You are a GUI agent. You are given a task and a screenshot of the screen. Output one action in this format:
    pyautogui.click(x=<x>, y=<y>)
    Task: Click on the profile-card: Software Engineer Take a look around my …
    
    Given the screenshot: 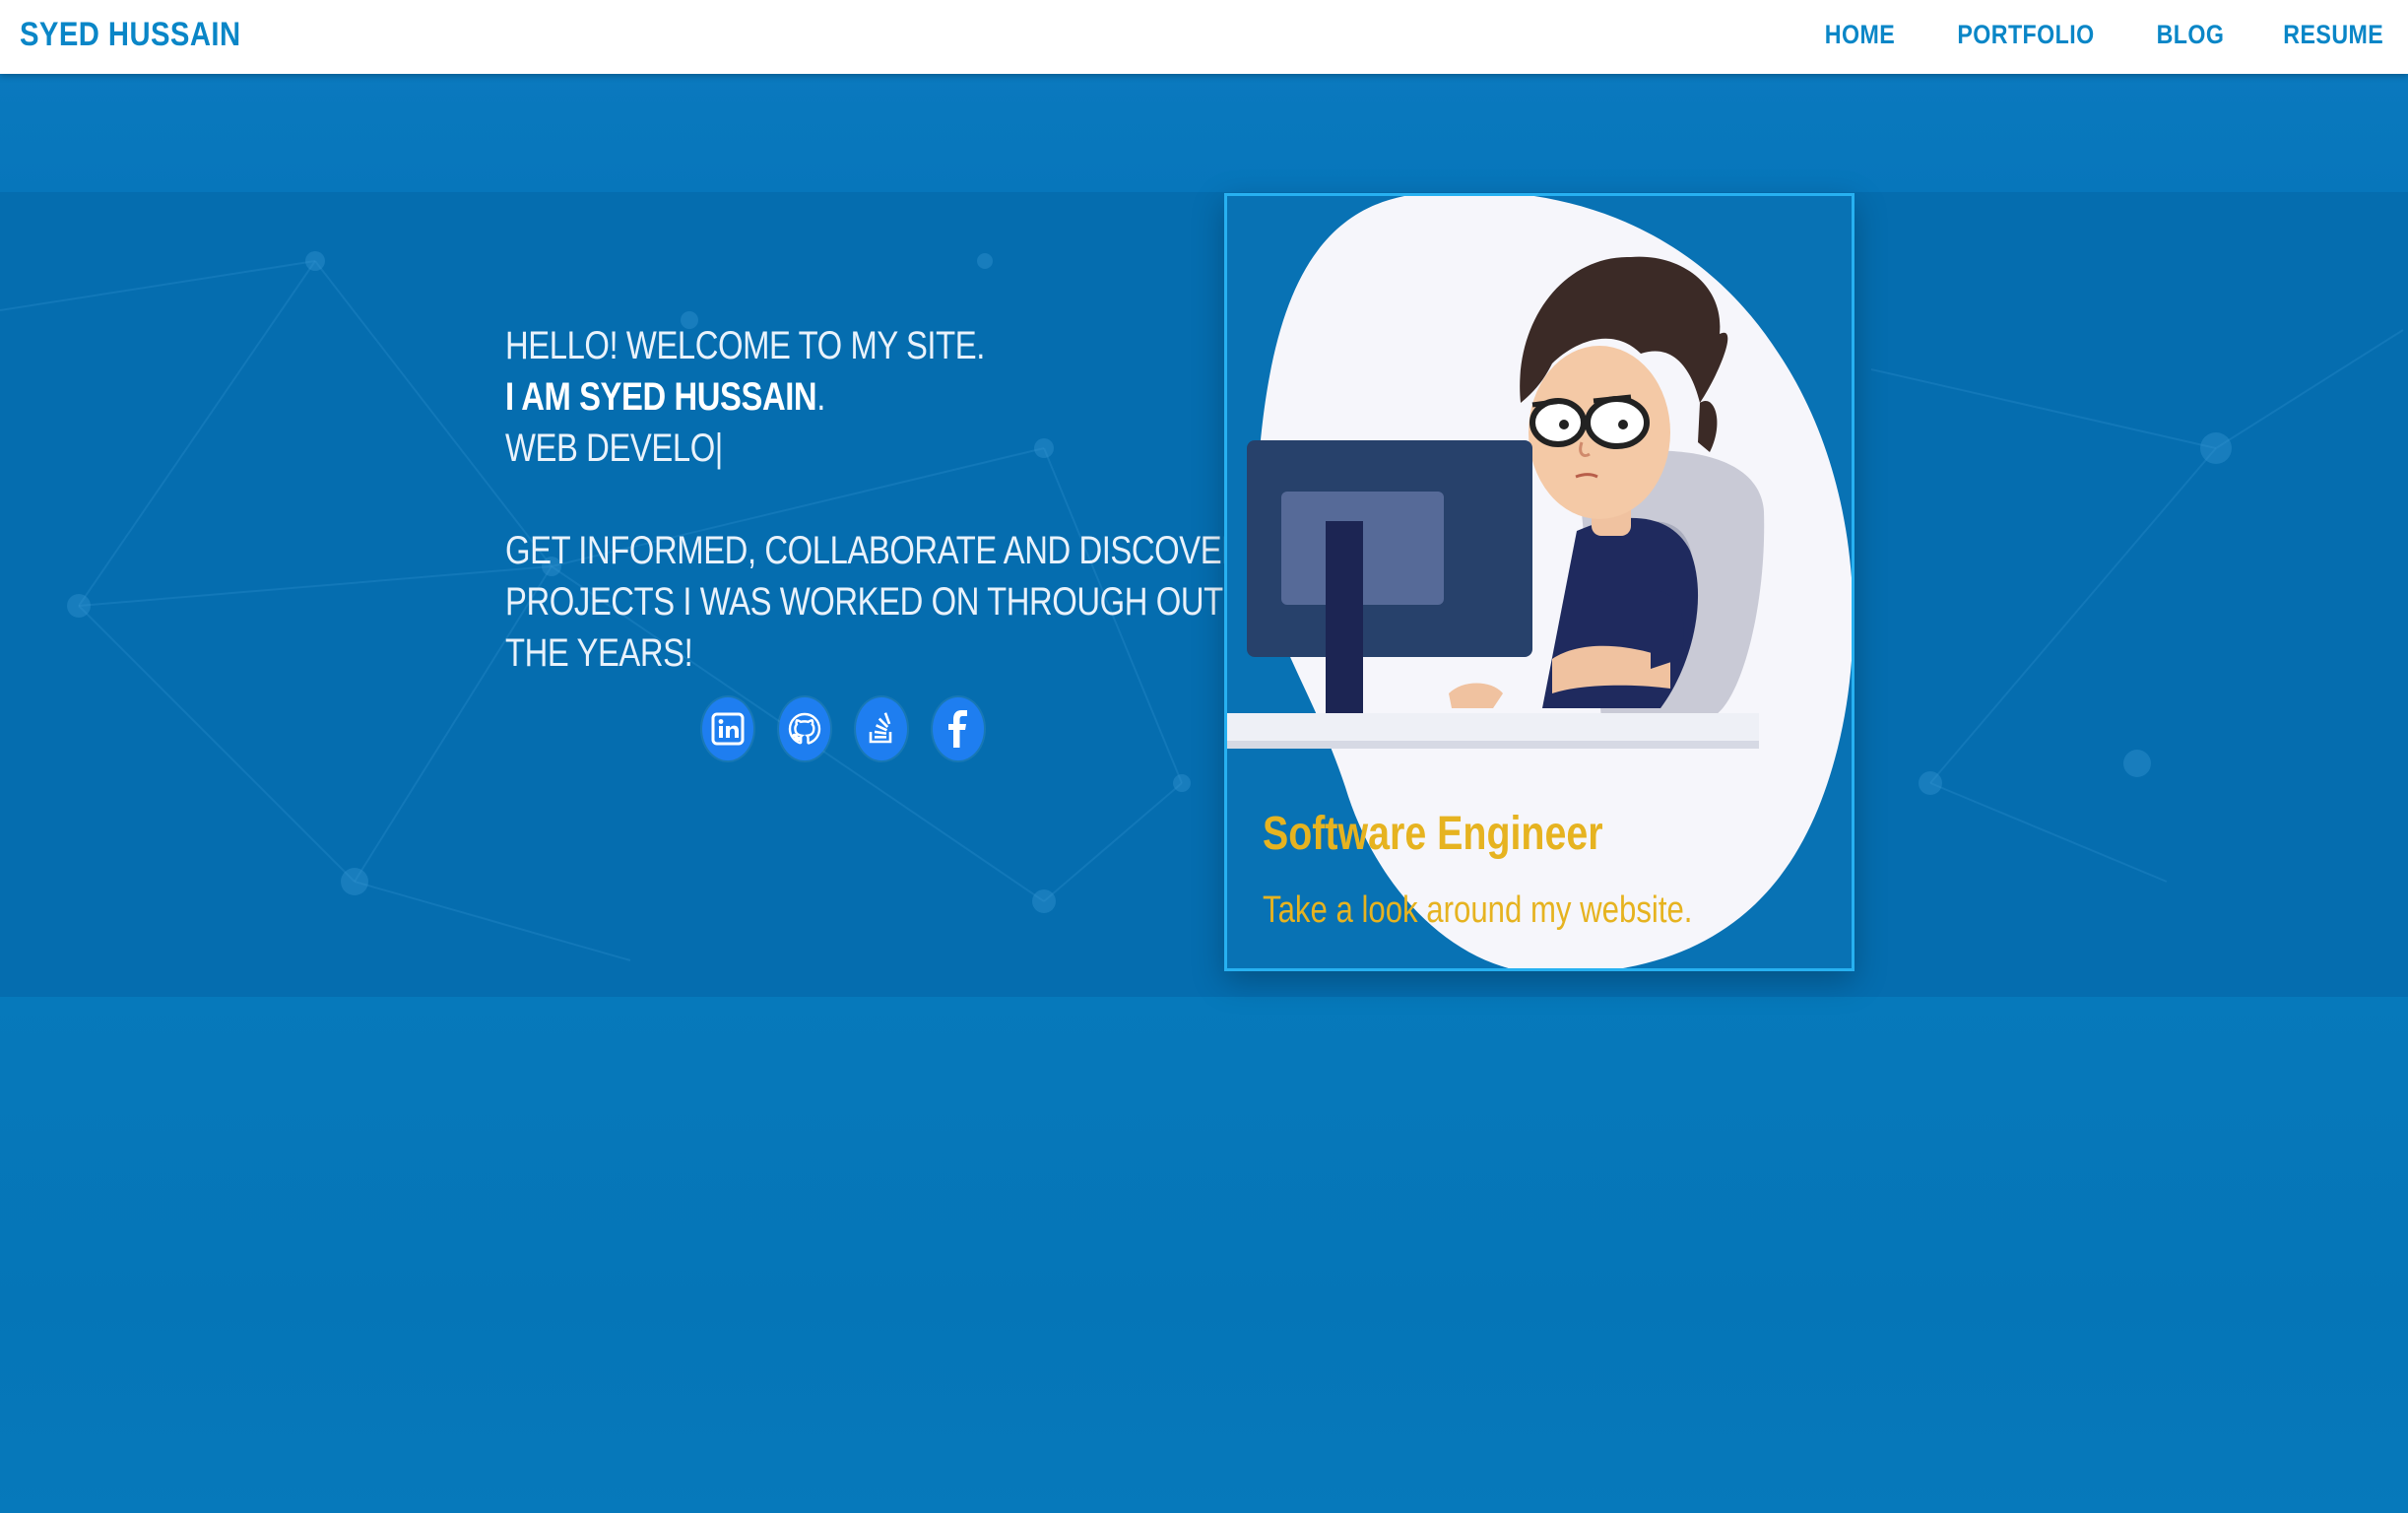 What is the action you would take?
    pyautogui.click(x=1540, y=582)
    